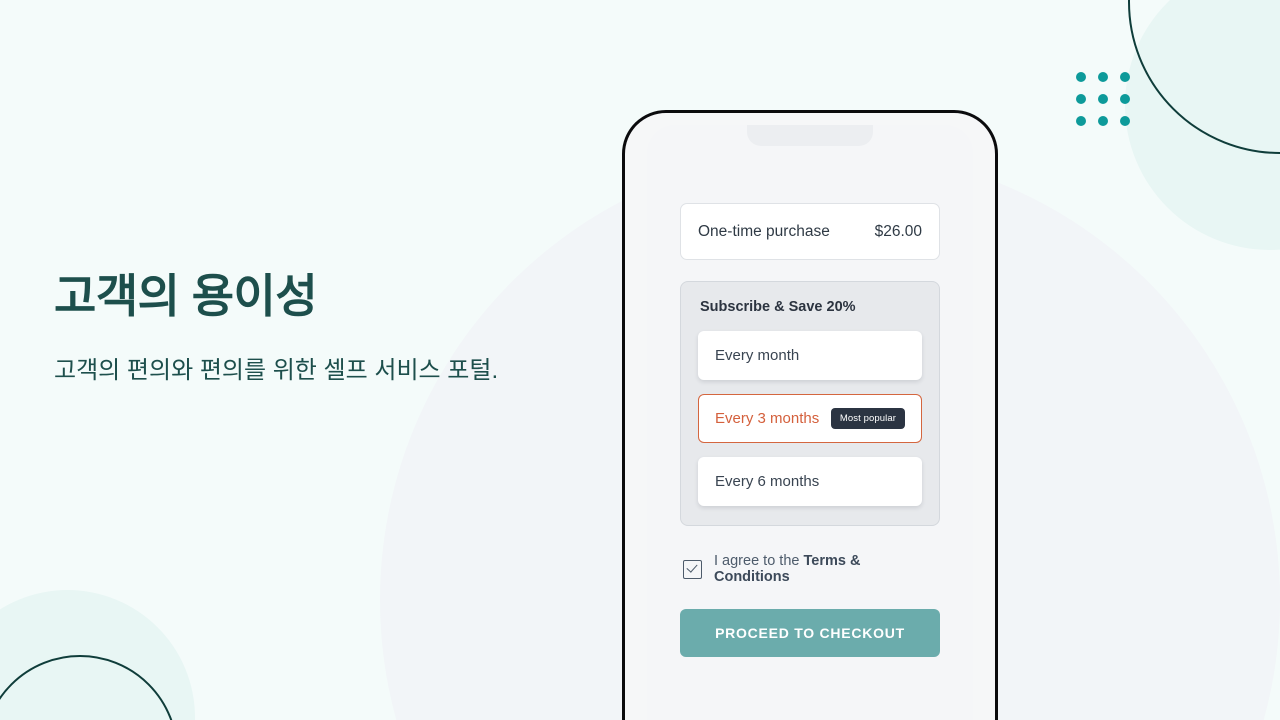 This screenshot has height=720, width=1280. What do you see at coordinates (276, 370) in the screenshot?
I see `page-subtitle: 고객의 편의와 편의를 위한 셀프 서비스 포털.` at bounding box center [276, 370].